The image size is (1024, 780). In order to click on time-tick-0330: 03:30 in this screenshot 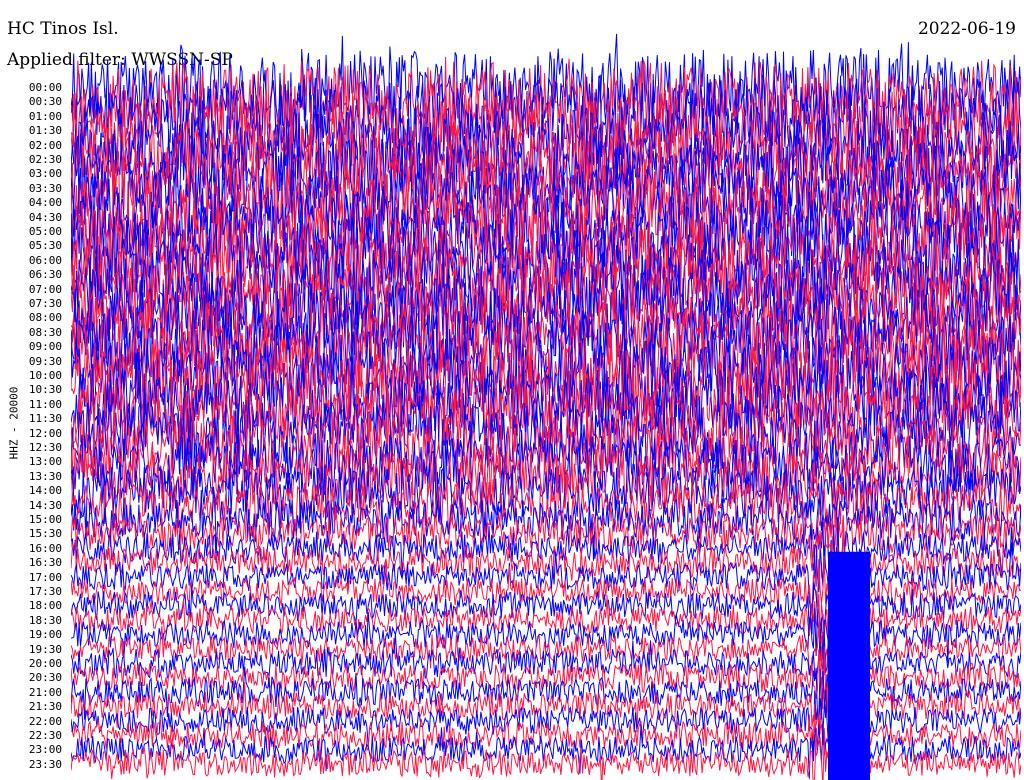, I will do `click(45, 188)`.